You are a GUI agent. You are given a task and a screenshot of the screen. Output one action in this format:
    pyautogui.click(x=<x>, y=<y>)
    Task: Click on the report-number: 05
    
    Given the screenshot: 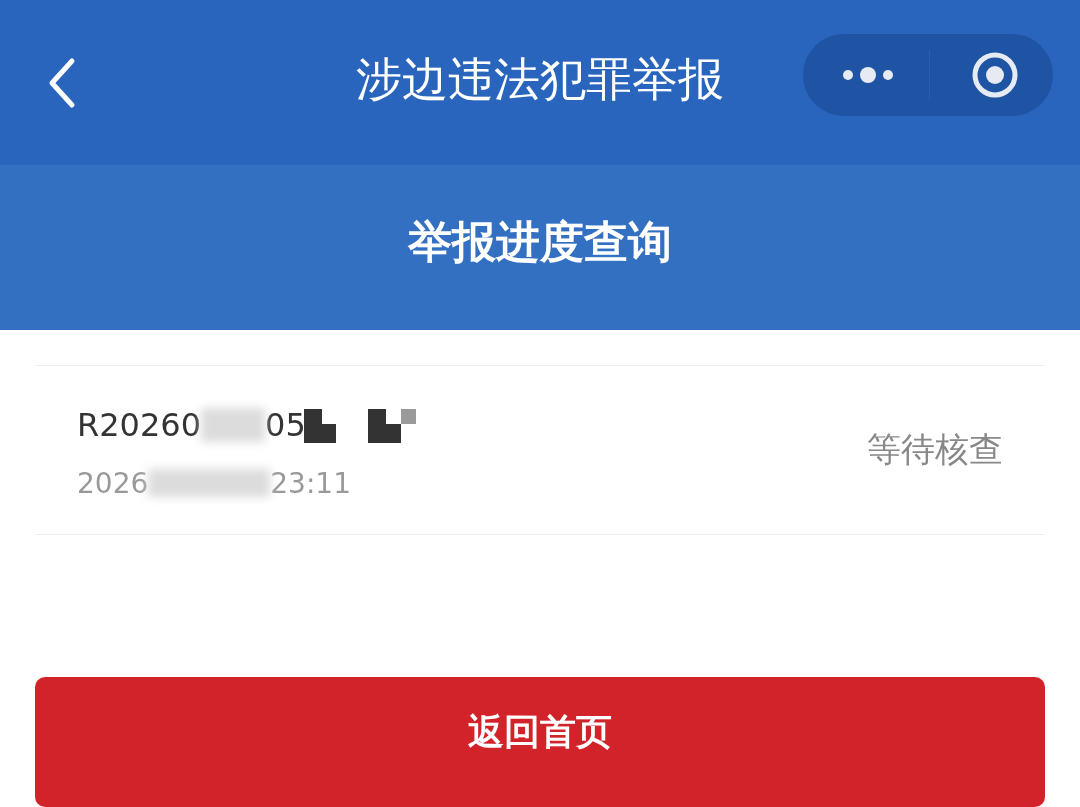 What is the action you would take?
    pyautogui.click(x=285, y=424)
    